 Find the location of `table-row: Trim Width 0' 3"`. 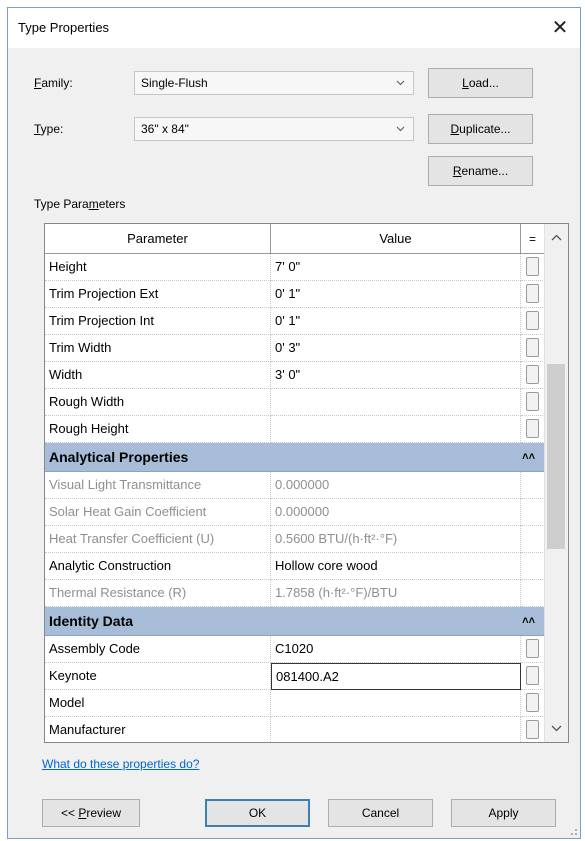

table-row: Trim Width 0' 3" is located at coordinates (295, 348).